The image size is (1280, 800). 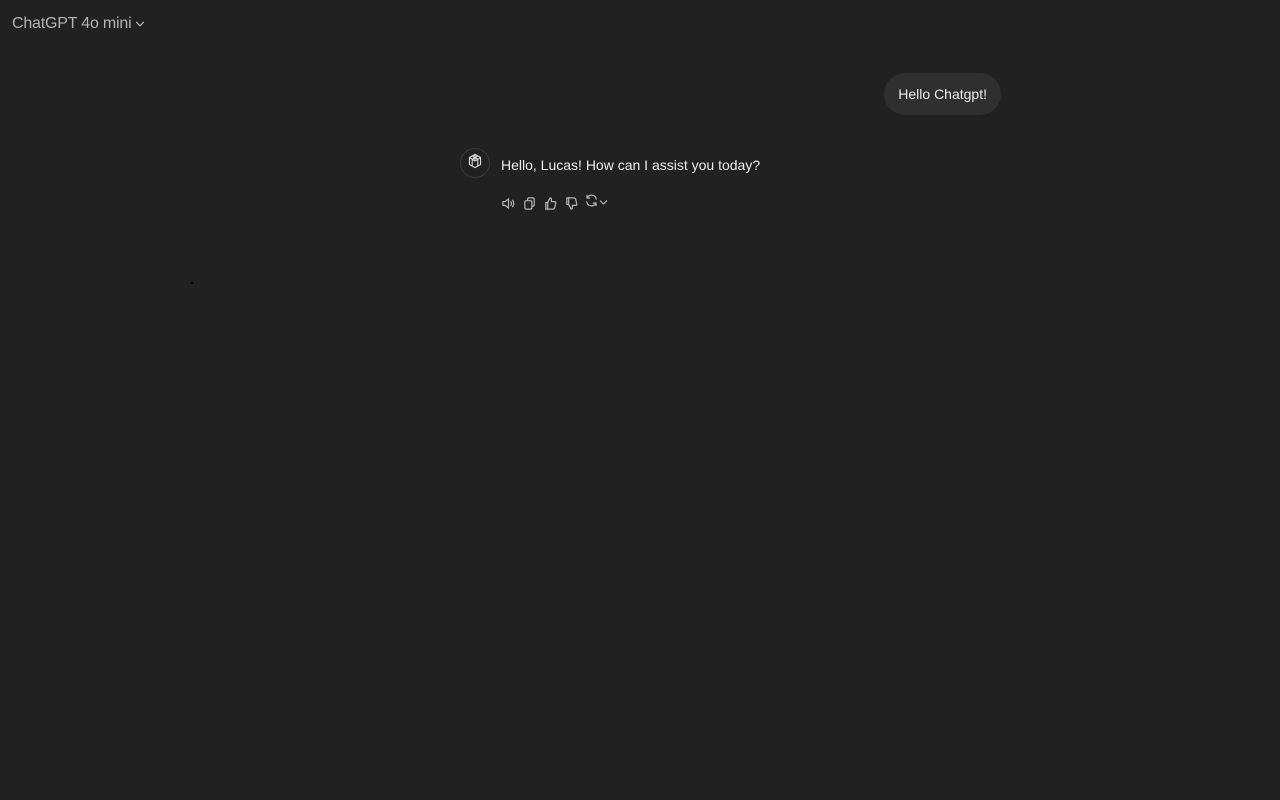 I want to click on read-aloud-button, so click(x=508, y=203).